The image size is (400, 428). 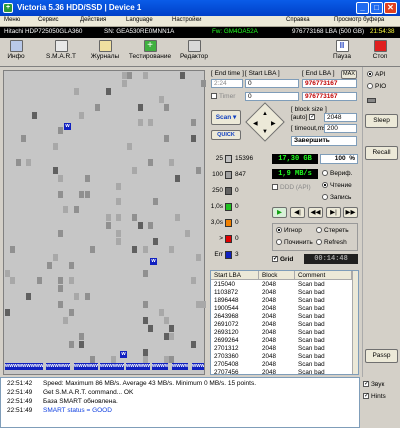 I want to click on device-serial: SN: GEA530RE0MNN1A, so click(x=139, y=31).